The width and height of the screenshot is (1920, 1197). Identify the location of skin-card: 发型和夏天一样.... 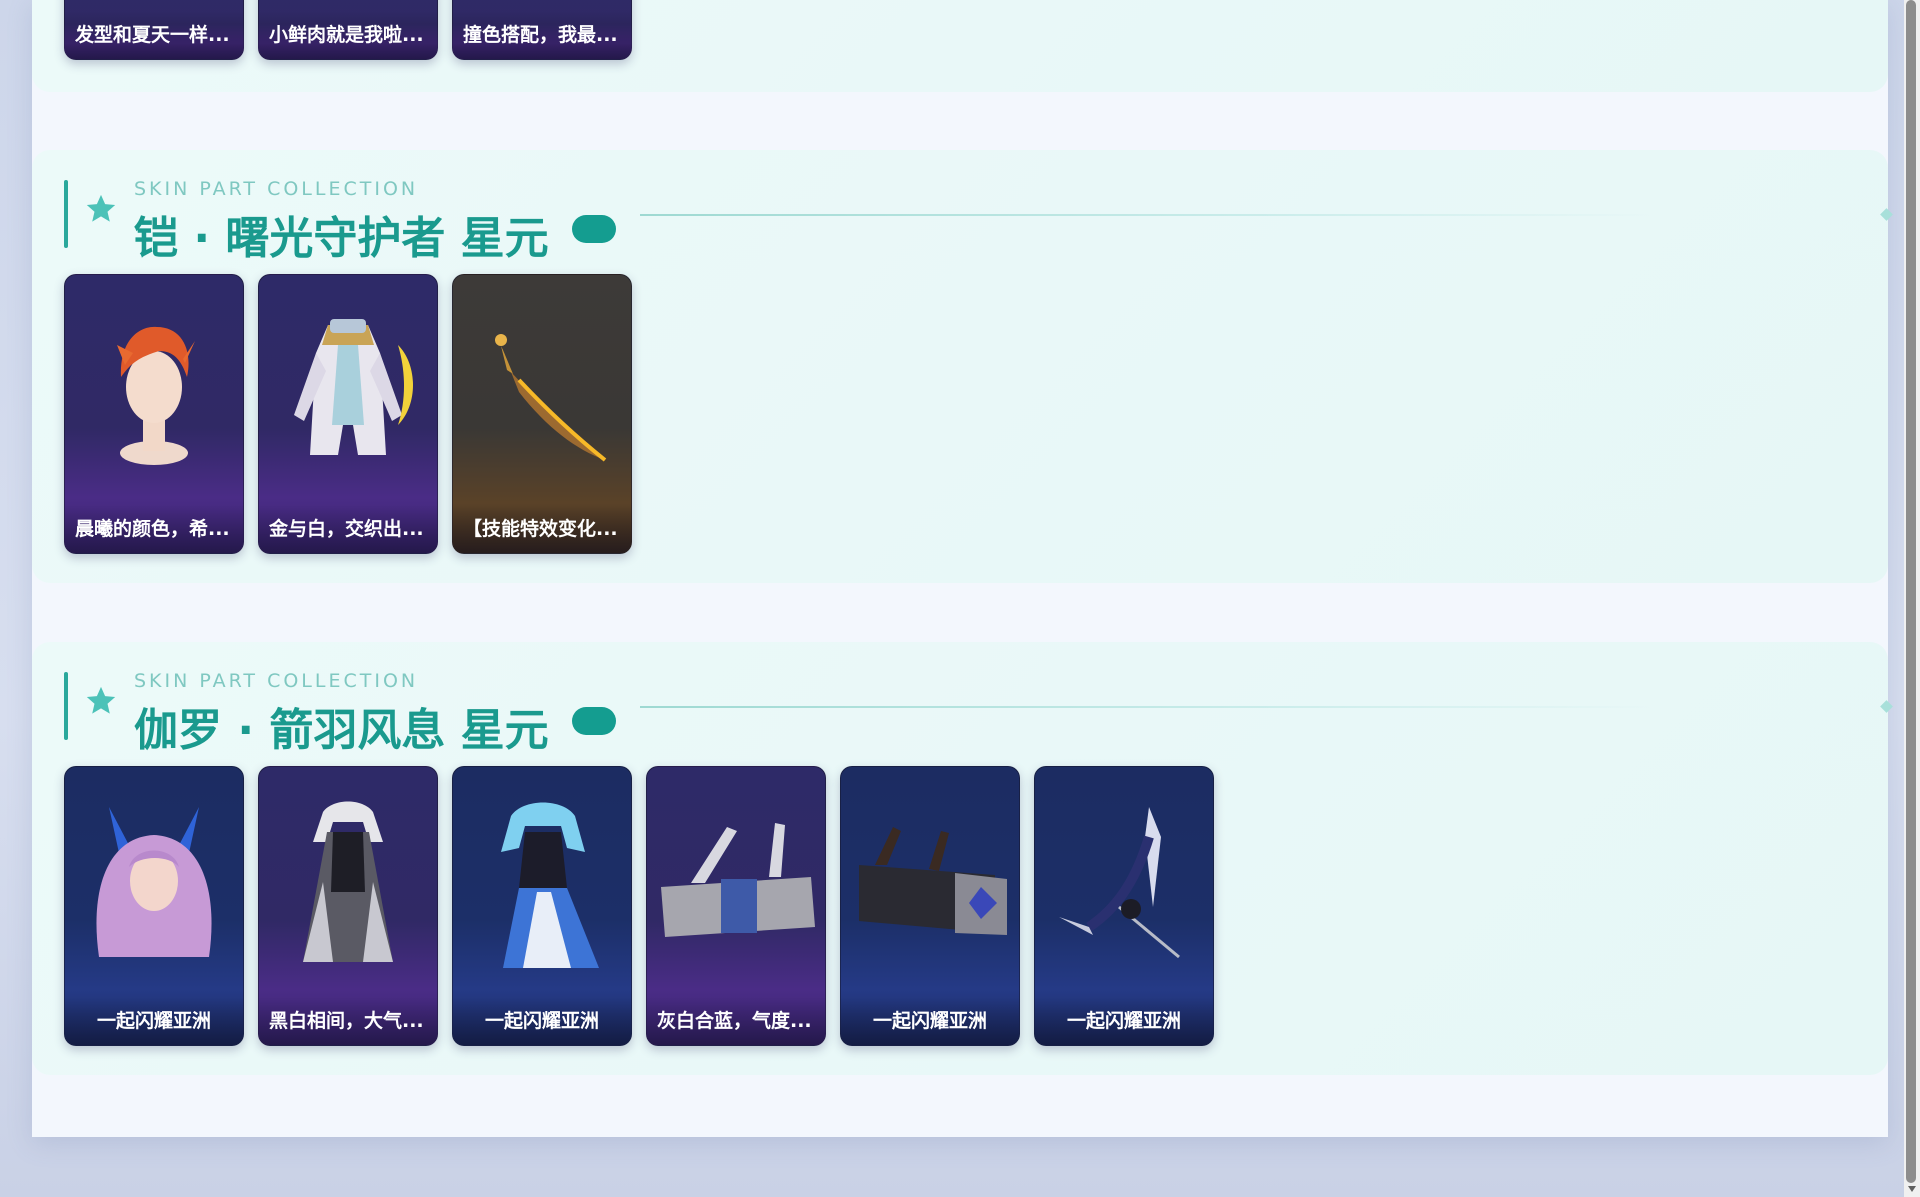
(154, 30).